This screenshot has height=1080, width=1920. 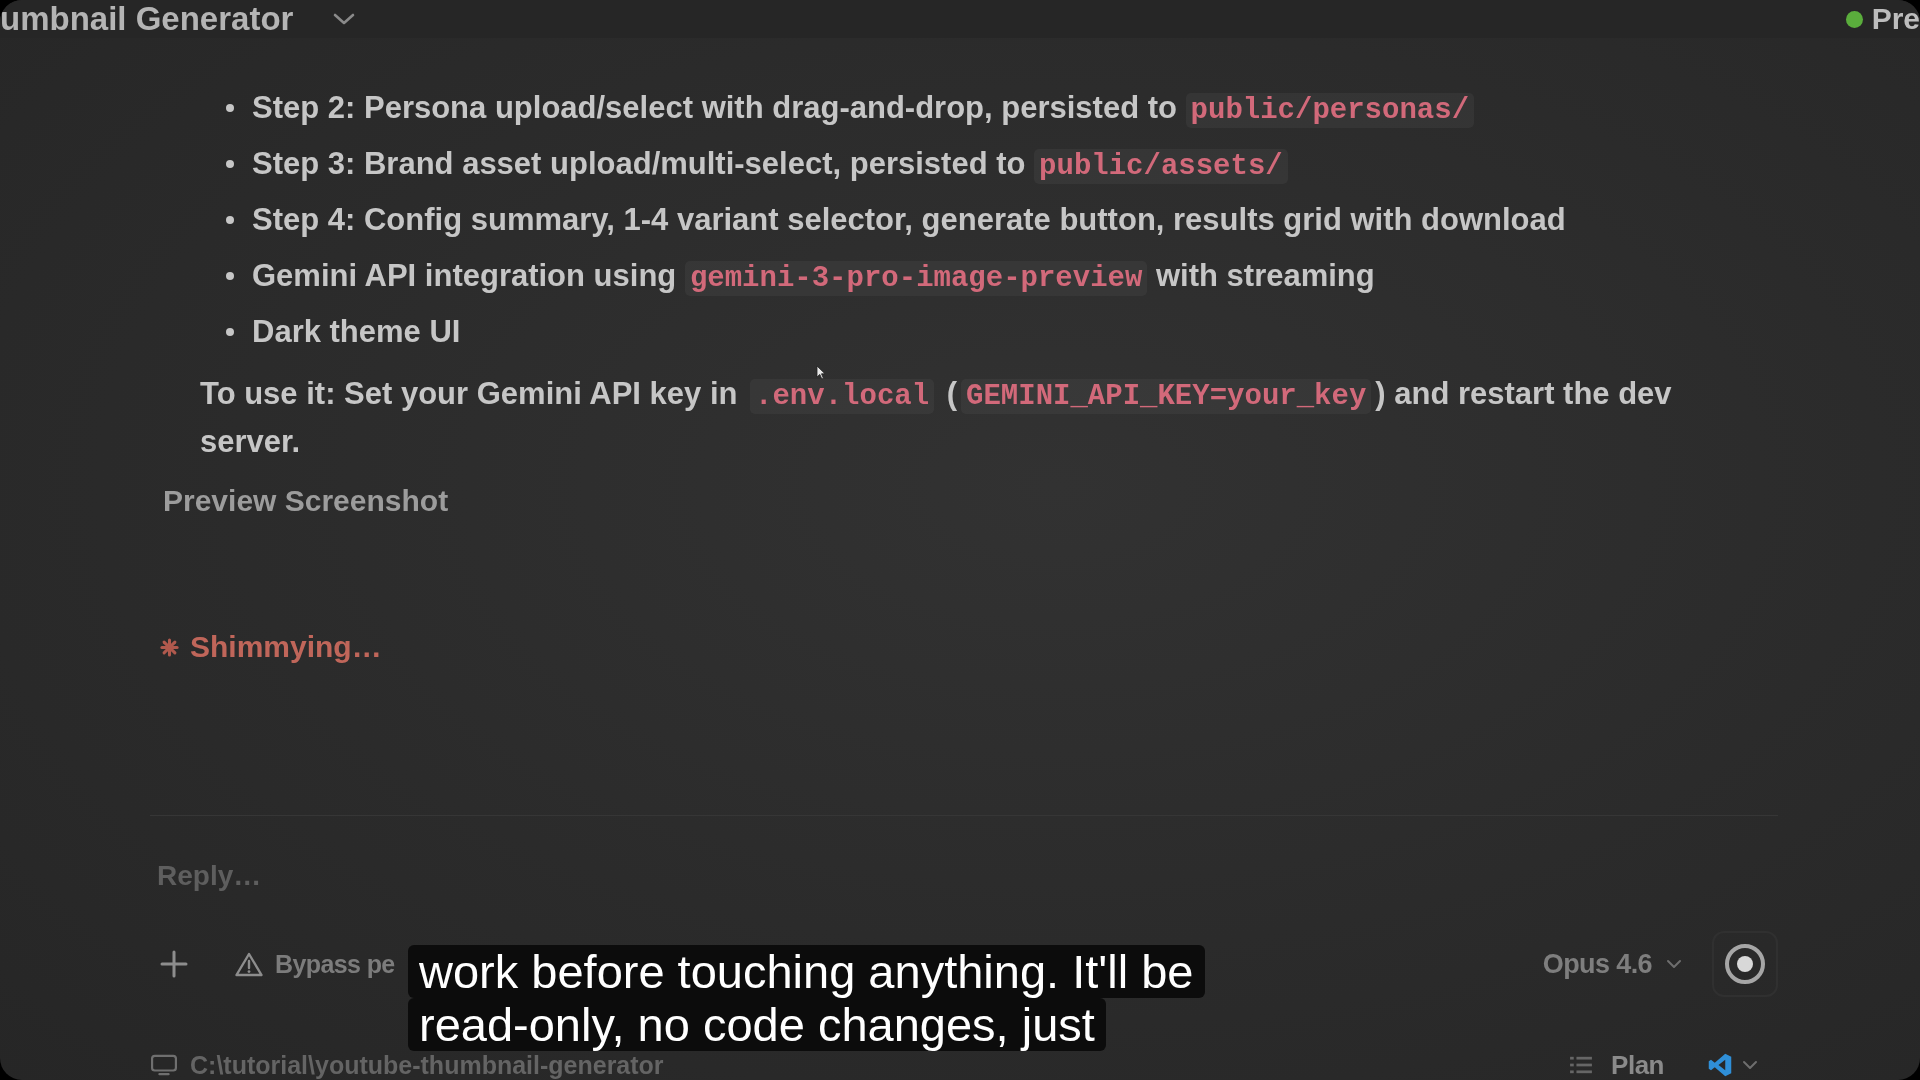 I want to click on warning-icon, so click(x=249, y=964).